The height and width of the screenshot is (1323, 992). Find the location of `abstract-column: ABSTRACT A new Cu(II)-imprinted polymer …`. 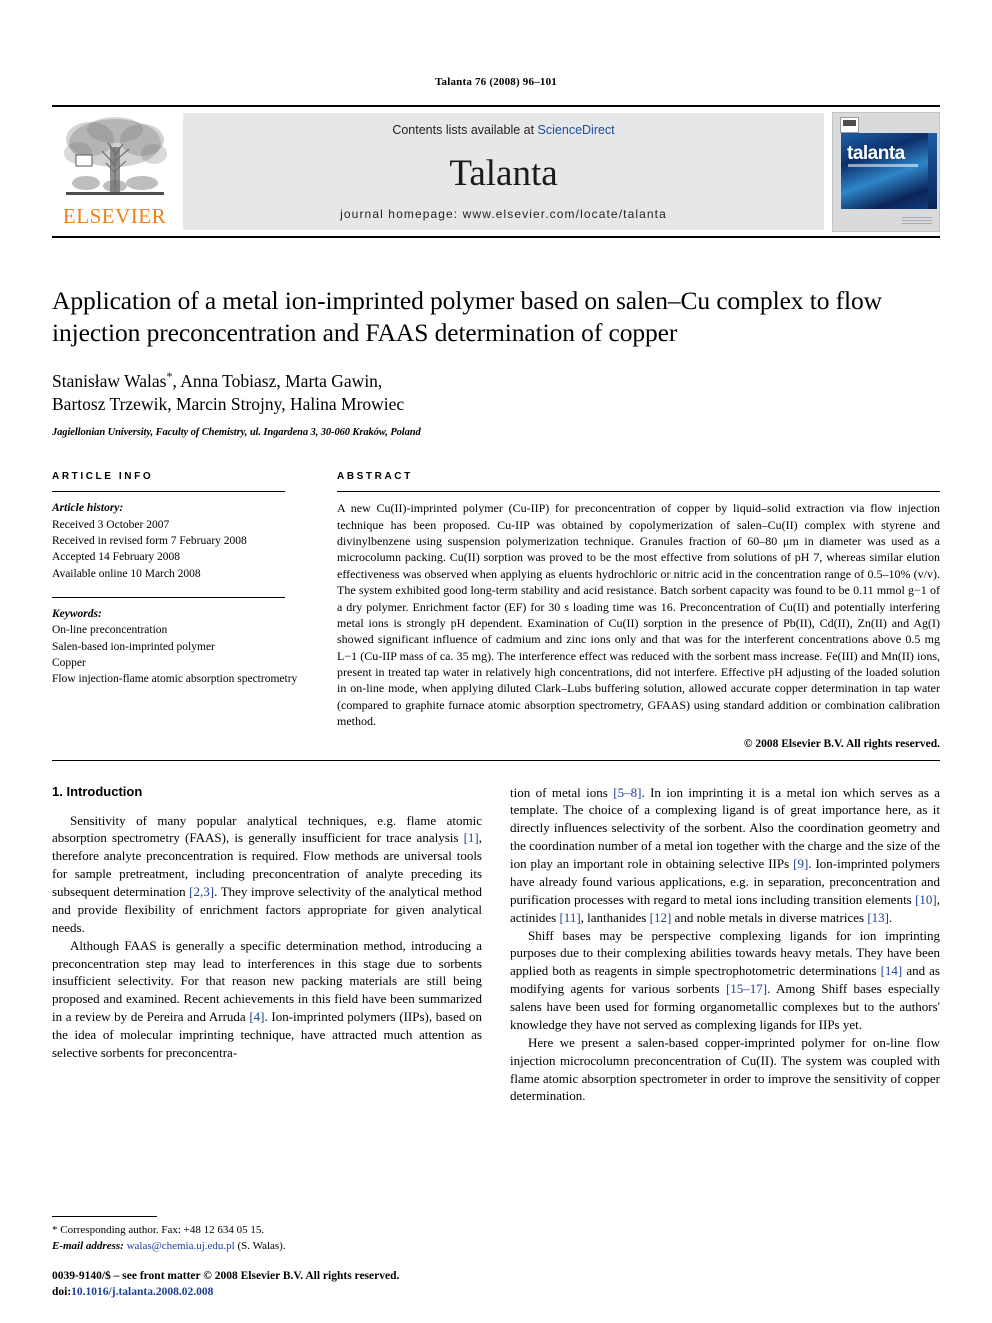

abstract-column: ABSTRACT A new Cu(II)-imprinted polymer … is located at coordinates (638, 610).